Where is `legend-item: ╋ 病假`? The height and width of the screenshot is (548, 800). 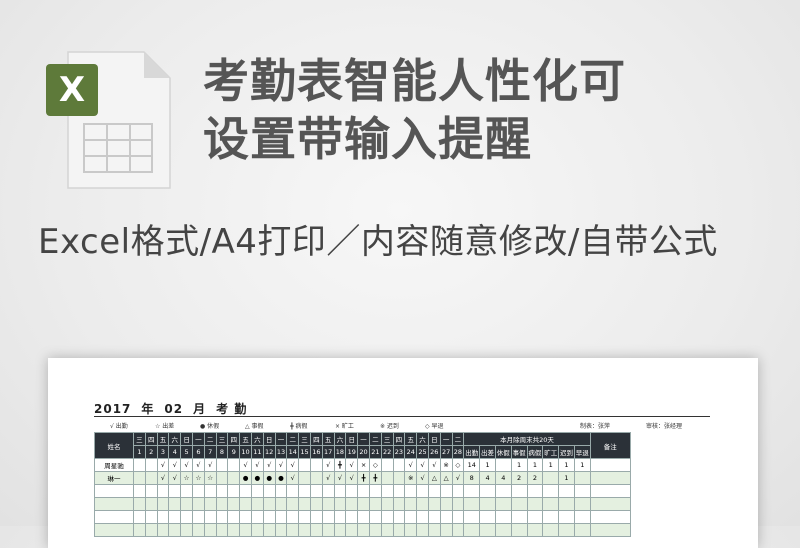
legend-item: ╋ 病假 is located at coordinates (299, 426).